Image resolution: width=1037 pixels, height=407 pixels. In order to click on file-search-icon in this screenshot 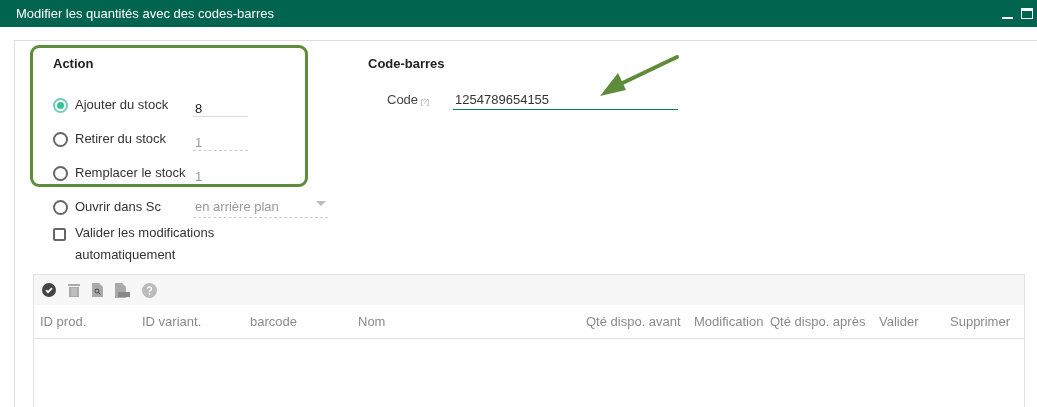, I will do `click(97, 290)`.